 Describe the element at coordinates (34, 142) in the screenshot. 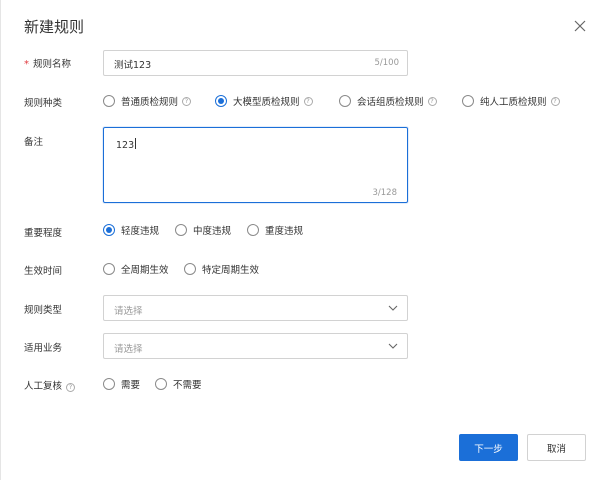

I see `remark-label: 备注` at that location.